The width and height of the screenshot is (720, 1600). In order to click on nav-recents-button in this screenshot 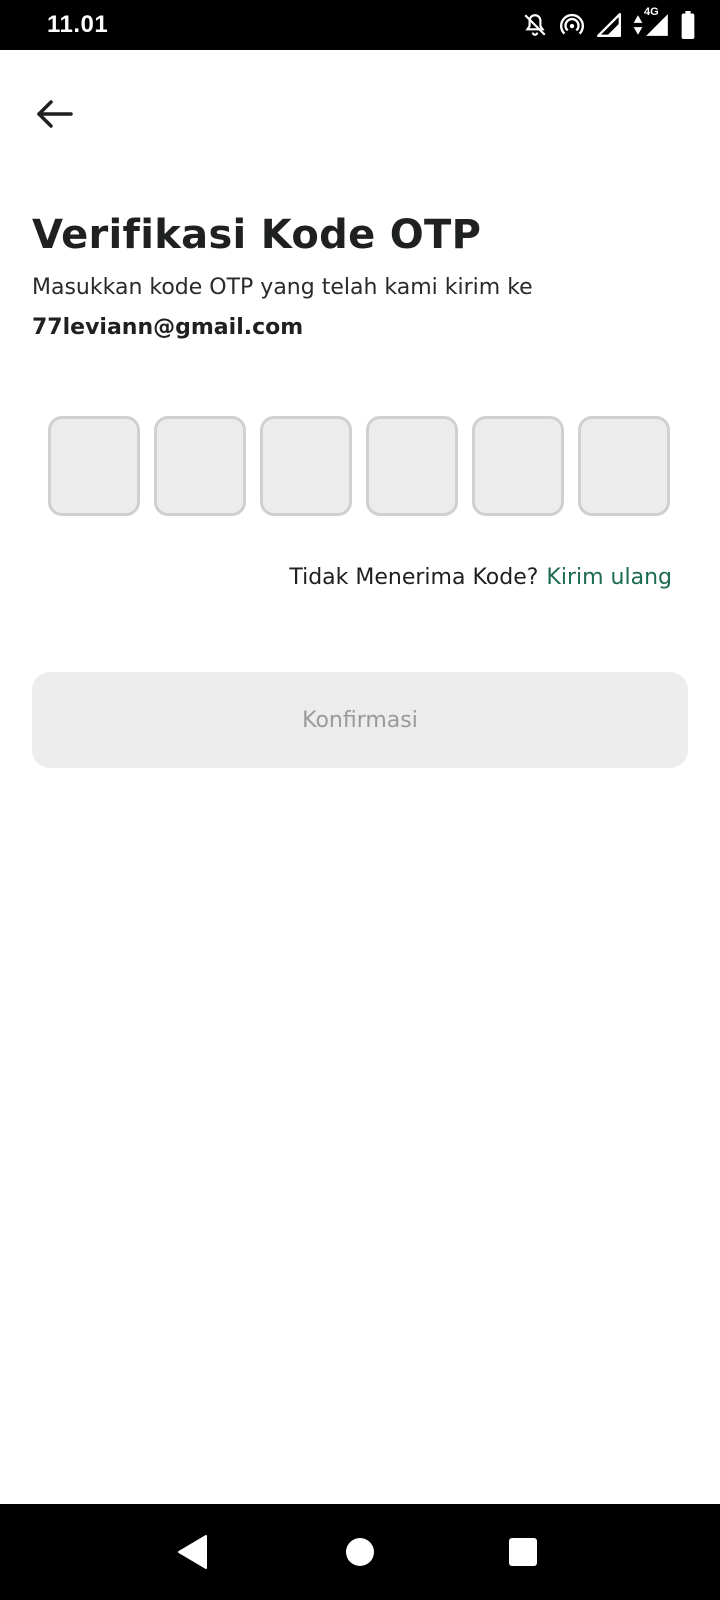, I will do `click(523, 1552)`.